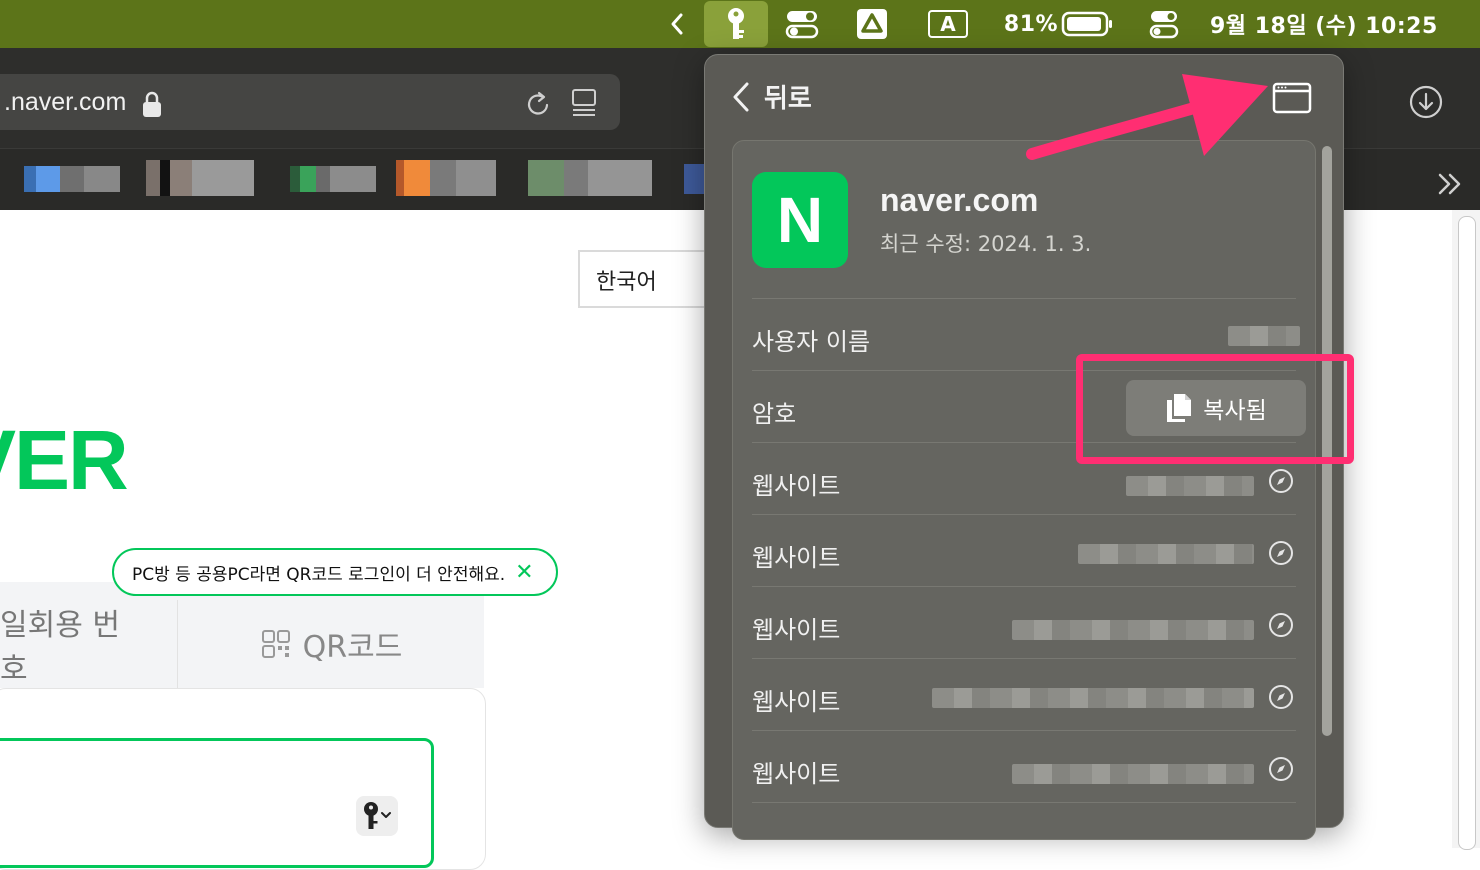 This screenshot has height=870, width=1480. I want to click on last-modified-date: 최근 수정: 2024. 1. 3., so click(986, 244).